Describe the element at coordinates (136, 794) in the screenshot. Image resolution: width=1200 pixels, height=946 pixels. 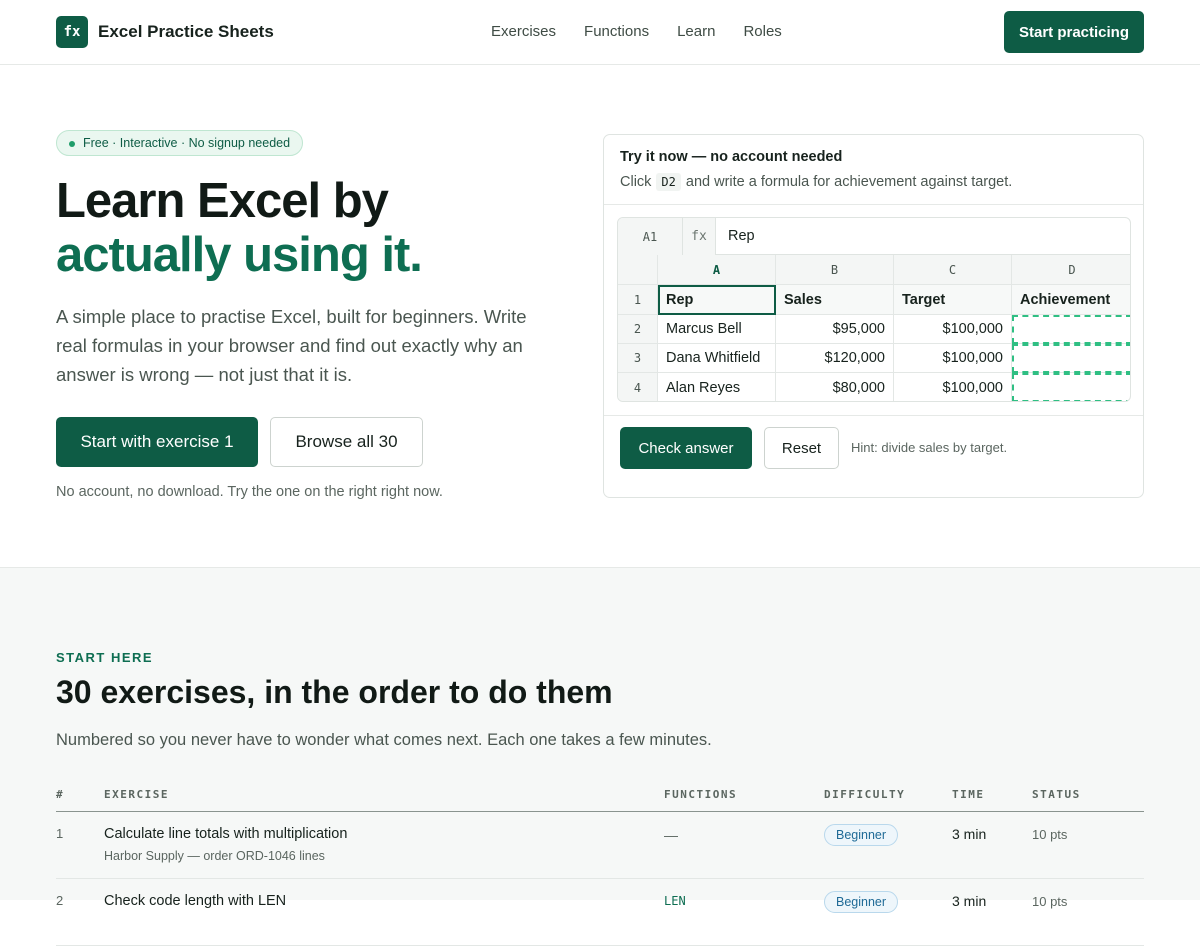
I see `col-exercise: EXERCISE` at that location.